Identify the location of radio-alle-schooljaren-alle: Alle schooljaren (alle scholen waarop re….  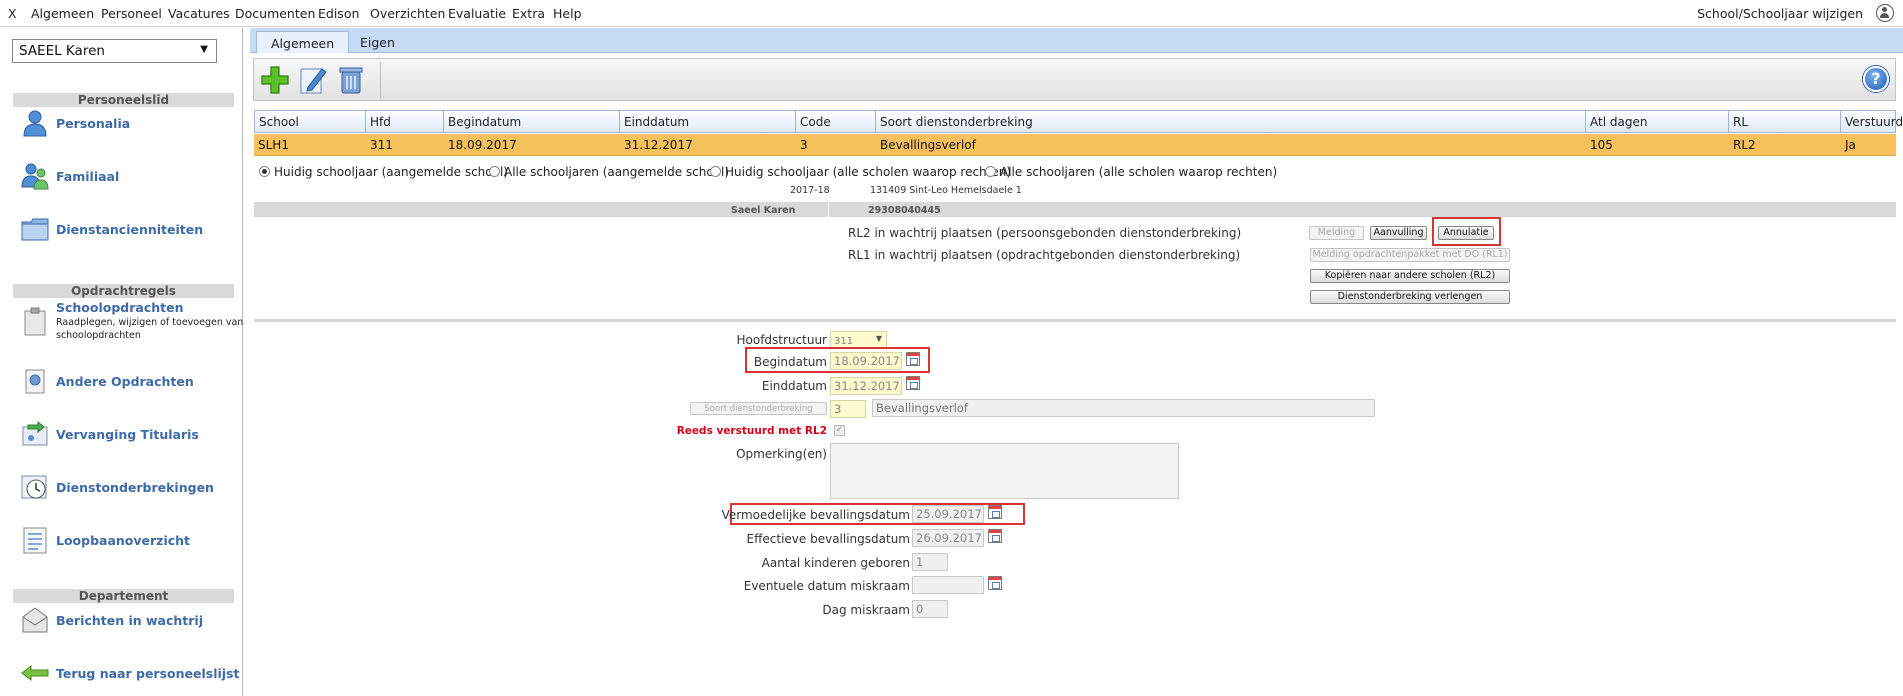
(1131, 172).